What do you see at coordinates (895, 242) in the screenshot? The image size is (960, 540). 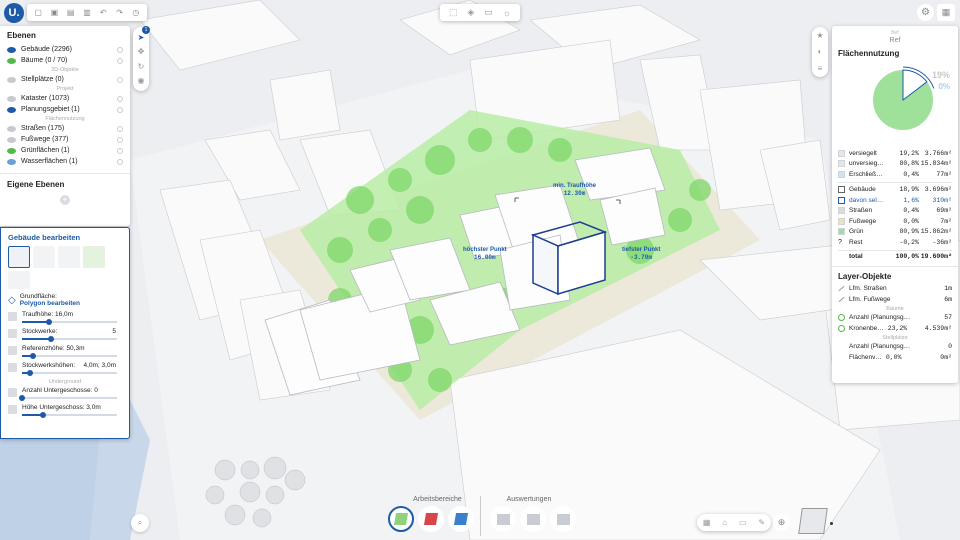 I see `flaechennutzung-row: ? Rest -0,2% -36m²` at bounding box center [895, 242].